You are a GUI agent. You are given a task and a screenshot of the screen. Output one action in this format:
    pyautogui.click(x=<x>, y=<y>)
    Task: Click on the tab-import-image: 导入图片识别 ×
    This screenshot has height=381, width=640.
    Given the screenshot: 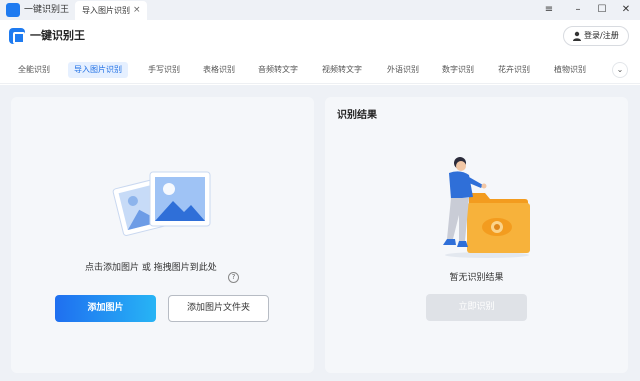 What is the action you would take?
    pyautogui.click(x=111, y=10)
    